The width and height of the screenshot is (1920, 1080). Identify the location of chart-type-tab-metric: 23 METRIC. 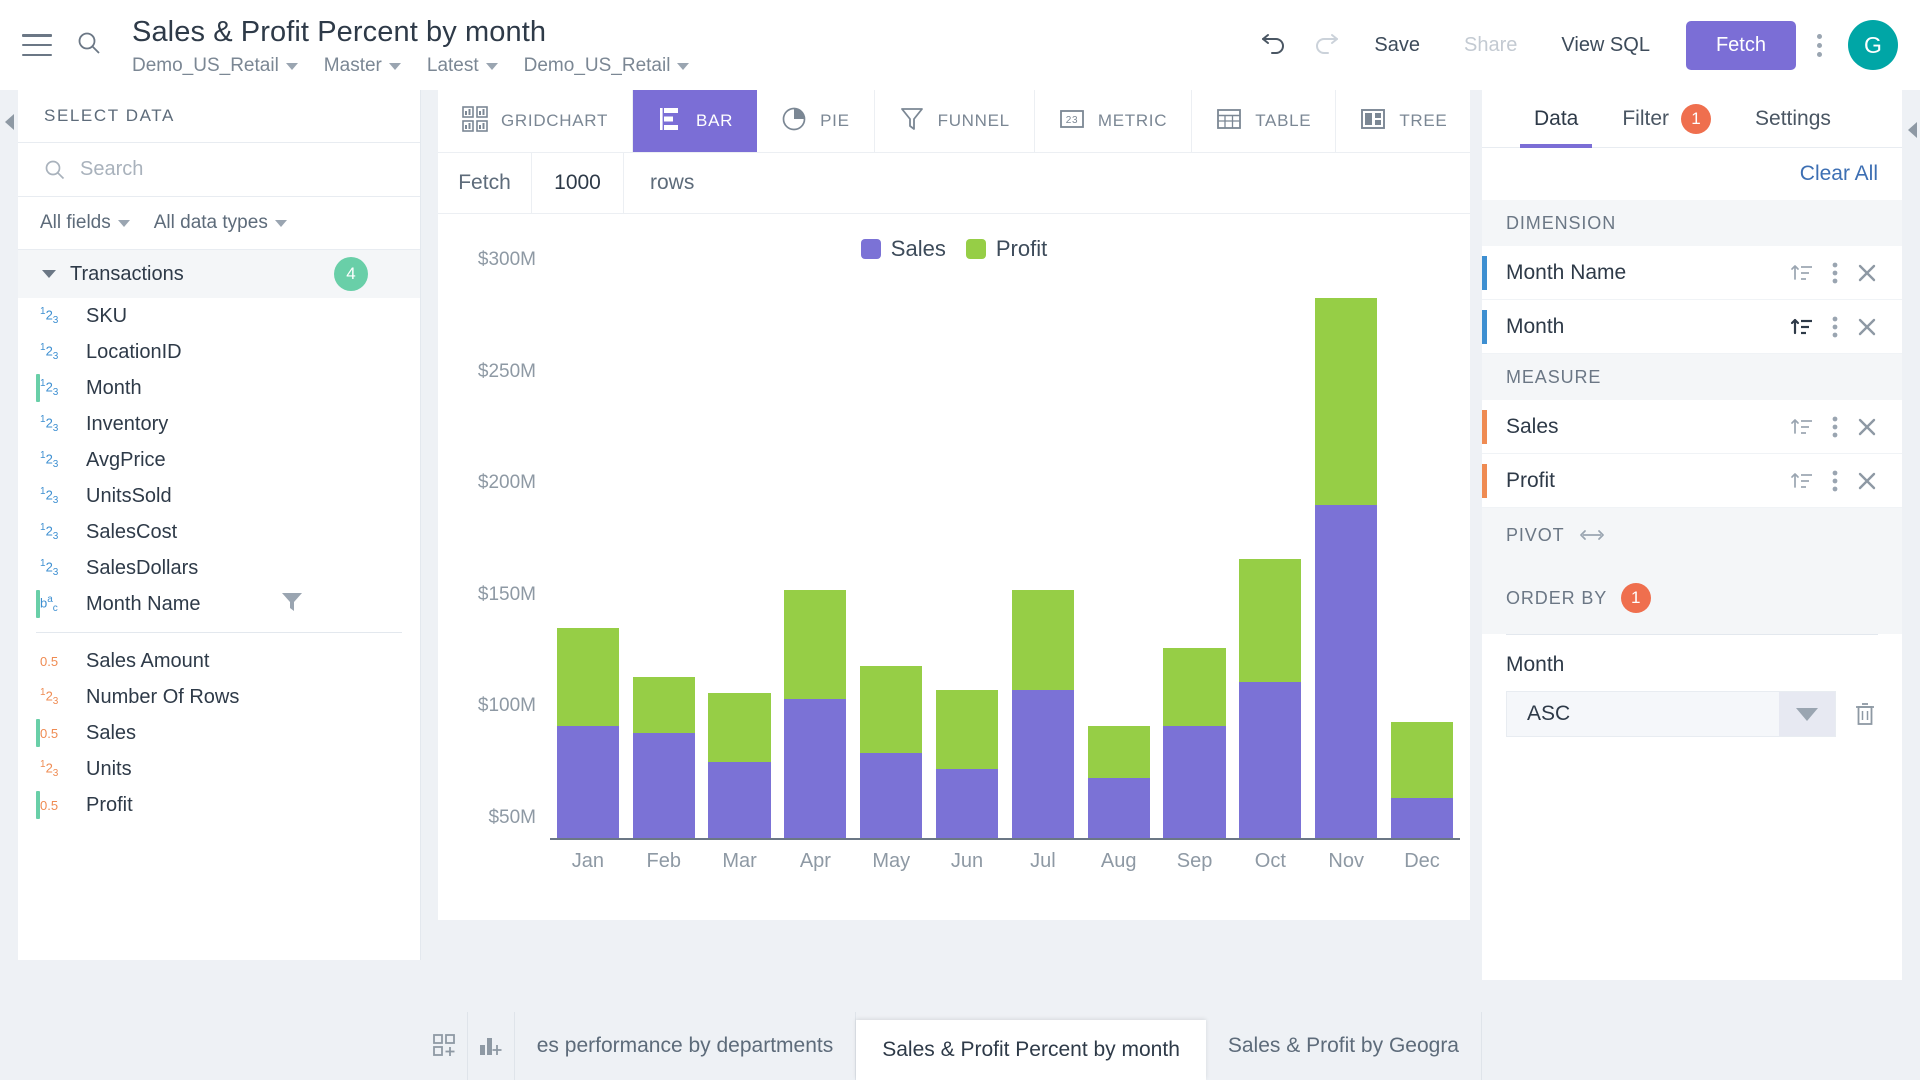
(1114, 121).